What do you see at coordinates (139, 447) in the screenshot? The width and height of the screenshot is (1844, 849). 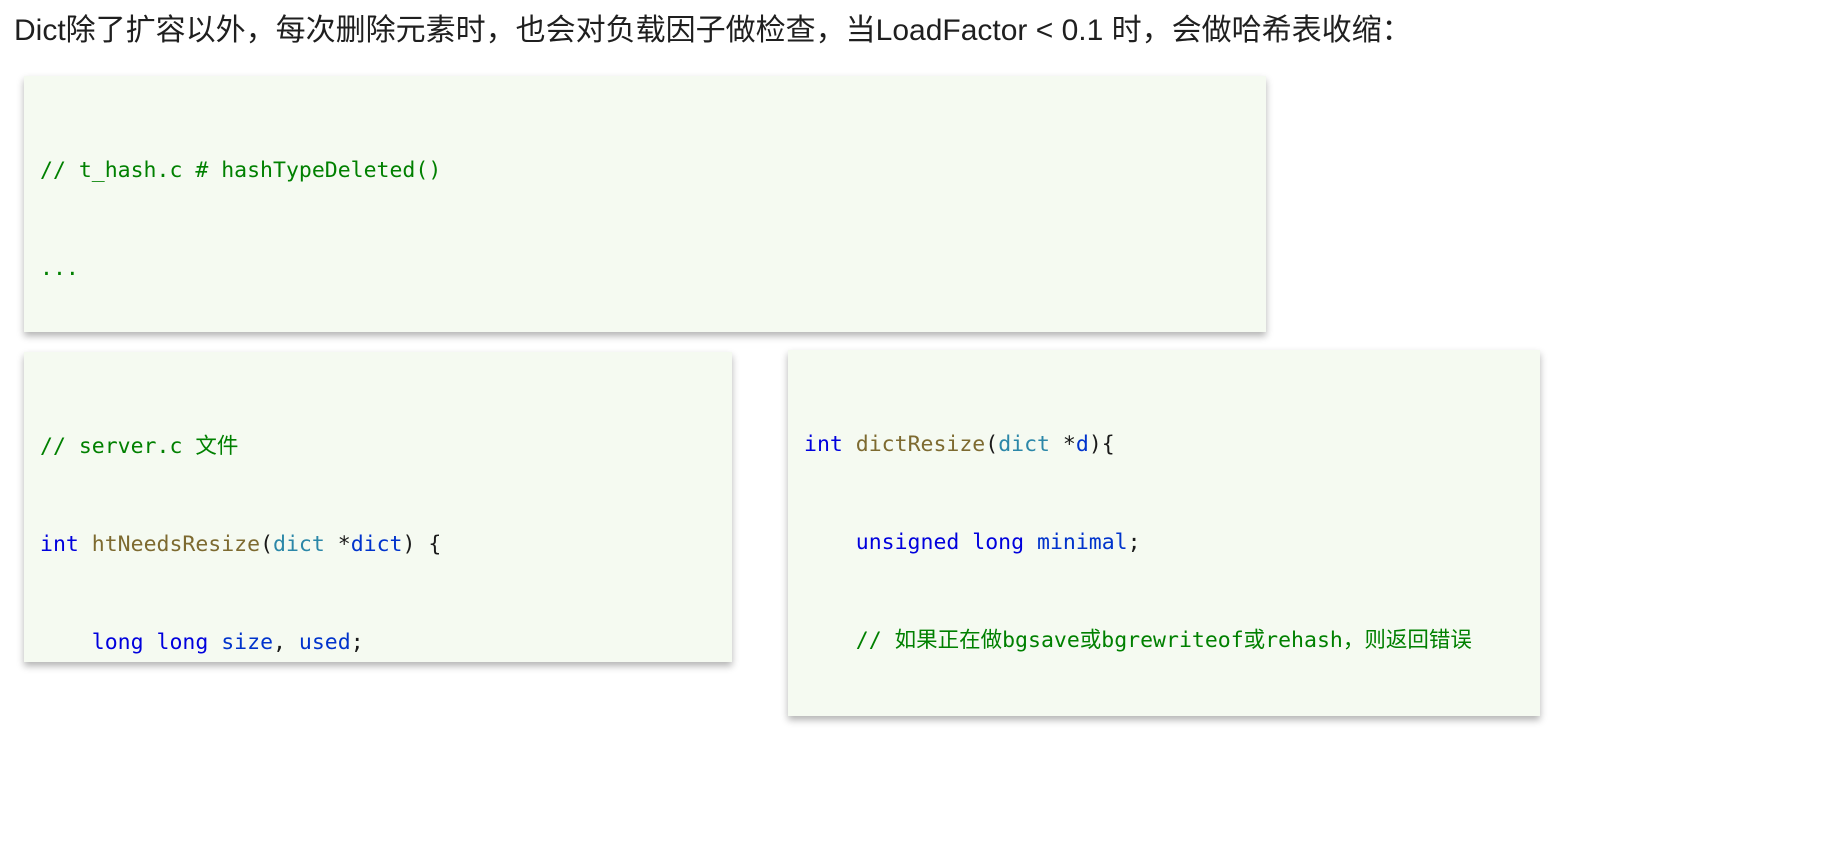 I see `code-line: // server.c 文件` at bounding box center [139, 447].